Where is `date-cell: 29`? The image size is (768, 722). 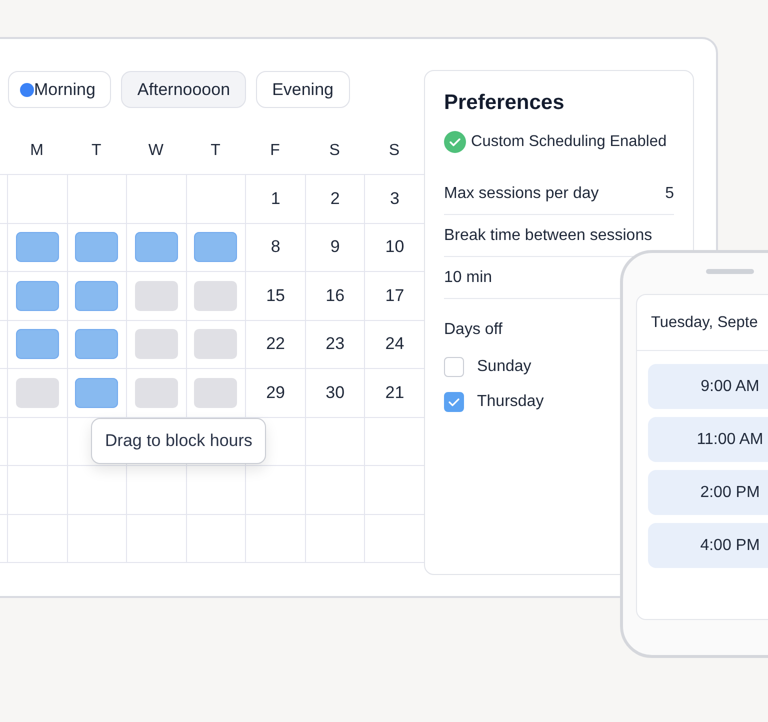
date-cell: 29 is located at coordinates (275, 392).